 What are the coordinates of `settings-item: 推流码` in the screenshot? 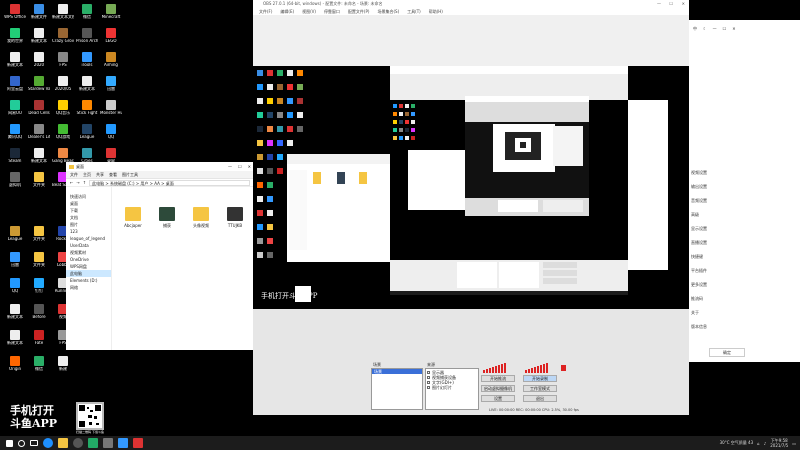 It's located at (697, 299).